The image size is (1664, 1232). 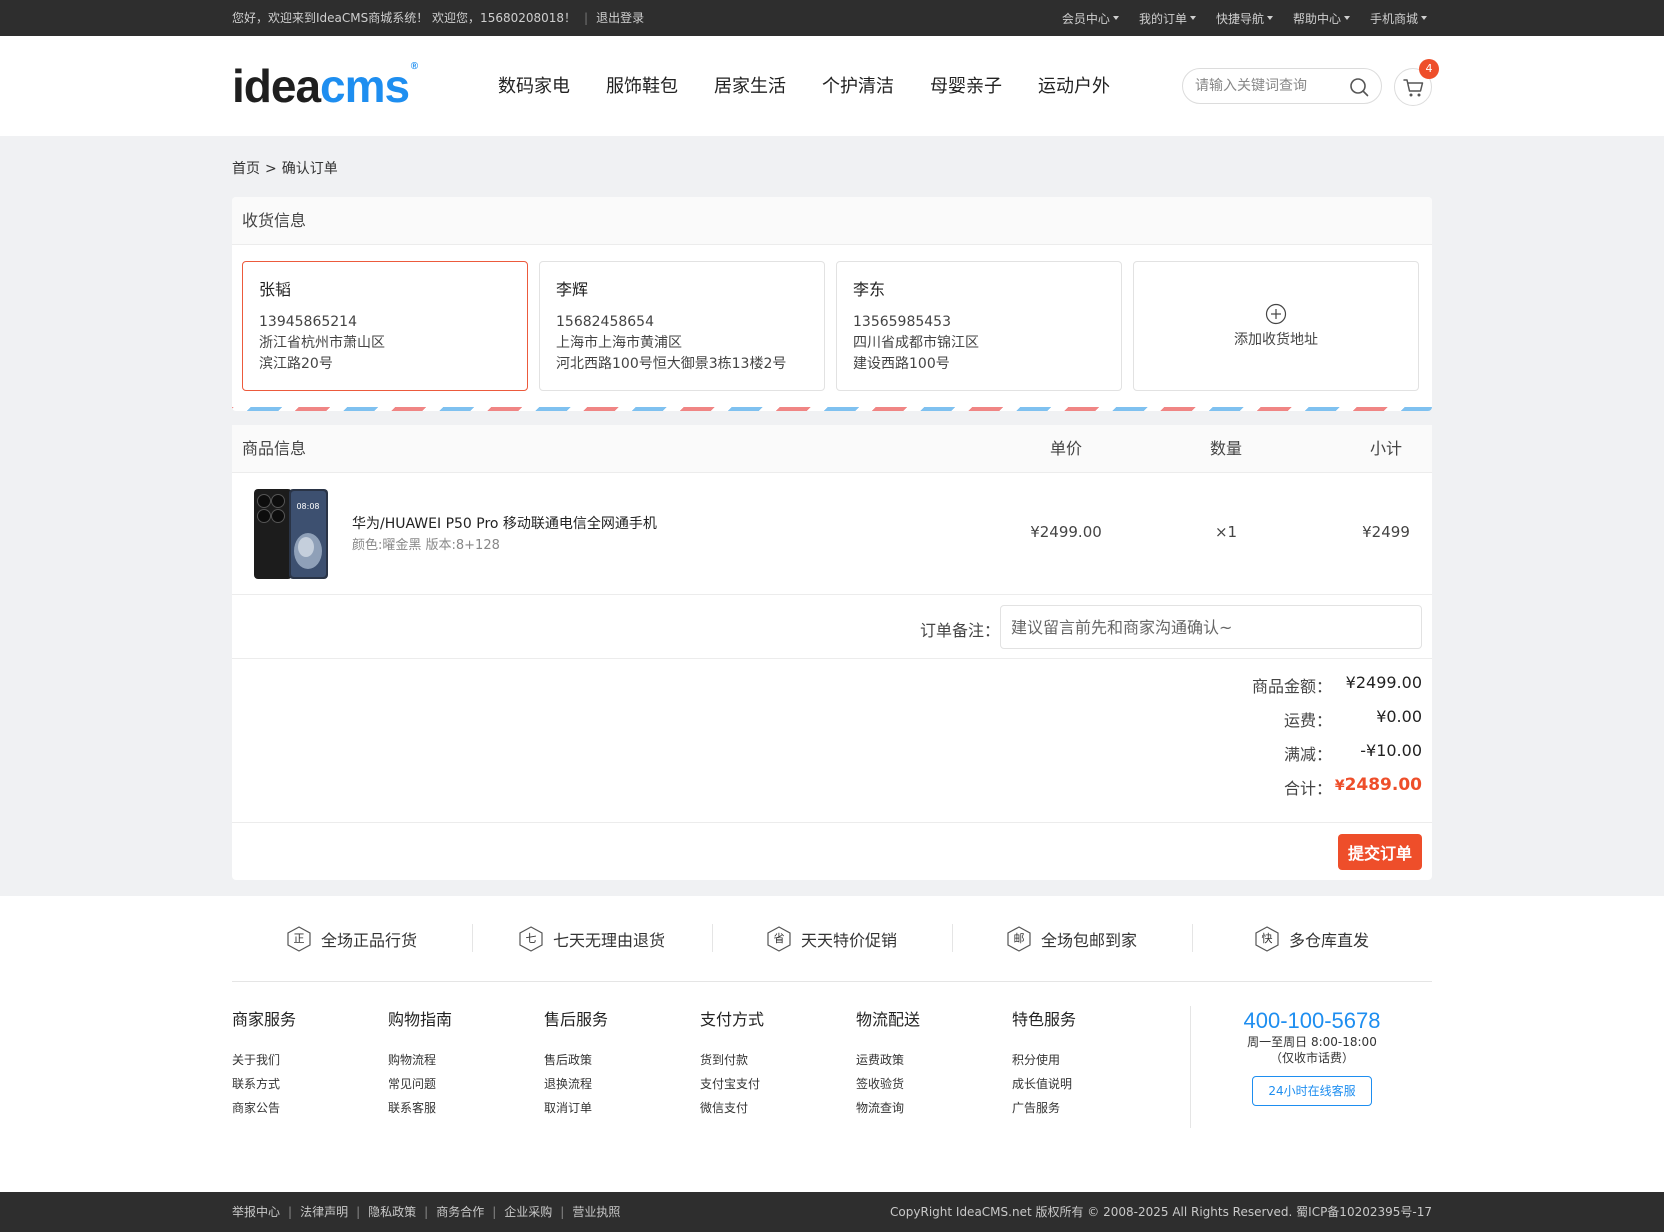 What do you see at coordinates (466, 1108) in the screenshot?
I see `footer-link: 联系客服` at bounding box center [466, 1108].